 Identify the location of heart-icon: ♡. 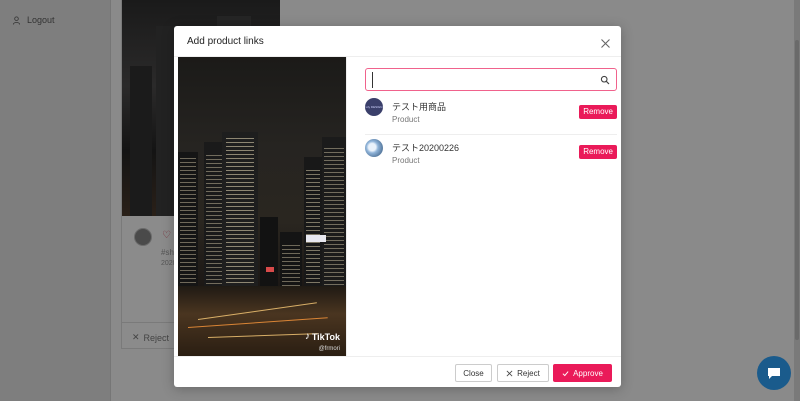
(166, 235).